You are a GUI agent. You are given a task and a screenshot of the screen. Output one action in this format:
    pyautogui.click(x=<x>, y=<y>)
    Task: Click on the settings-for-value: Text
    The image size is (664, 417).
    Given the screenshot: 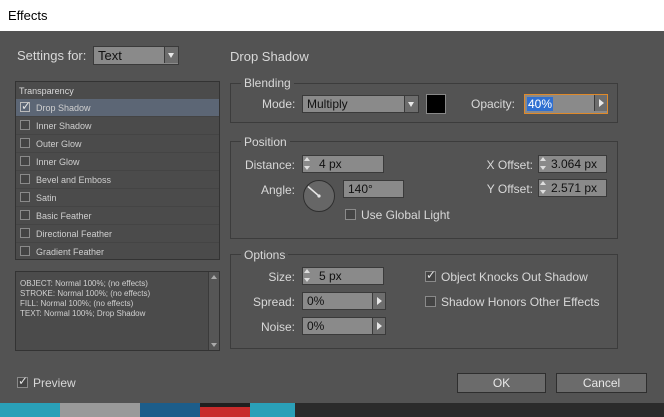 What is the action you would take?
    pyautogui.click(x=110, y=55)
    